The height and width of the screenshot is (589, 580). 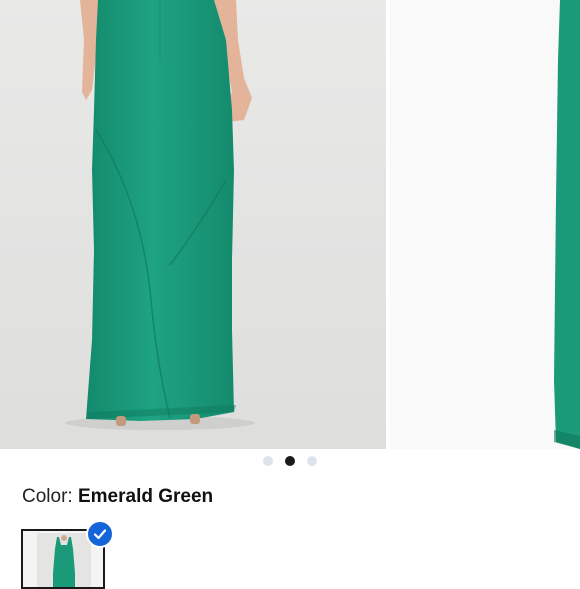 What do you see at coordinates (567, 224) in the screenshot?
I see `dress-partial-view-image` at bounding box center [567, 224].